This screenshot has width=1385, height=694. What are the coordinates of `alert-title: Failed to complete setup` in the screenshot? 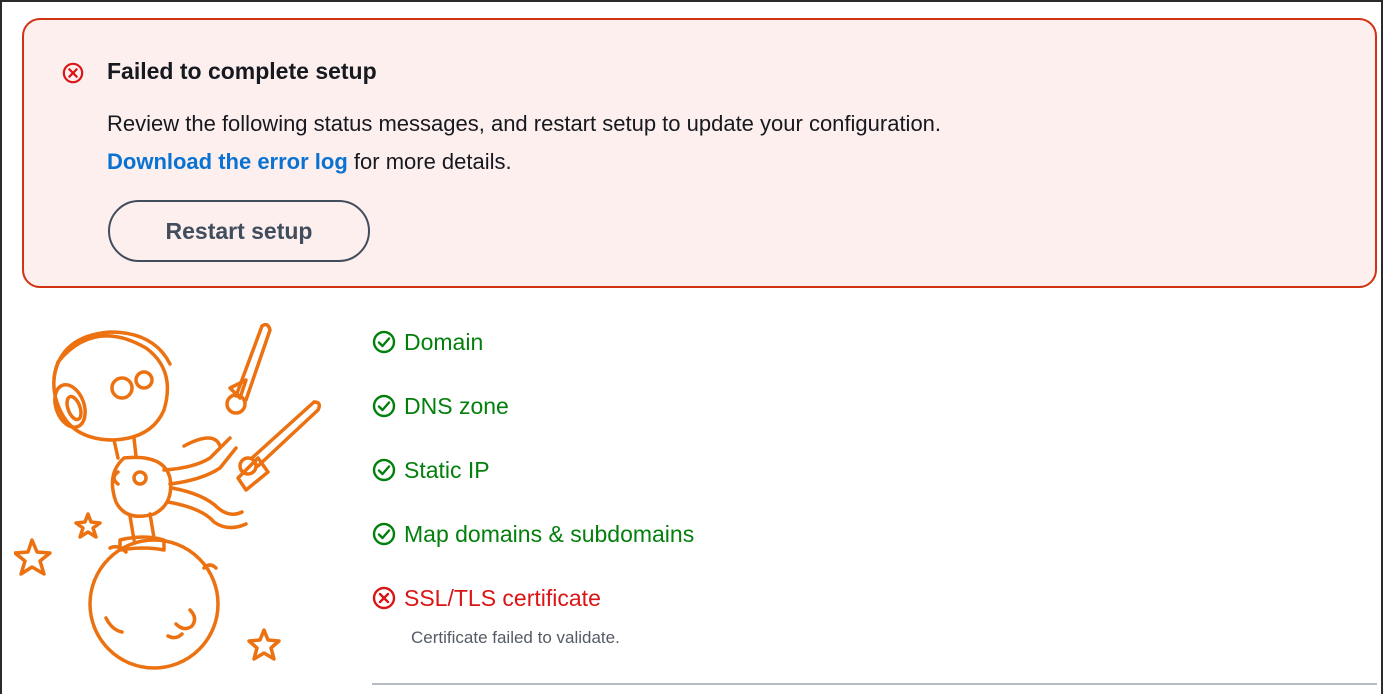 It's located at (242, 71).